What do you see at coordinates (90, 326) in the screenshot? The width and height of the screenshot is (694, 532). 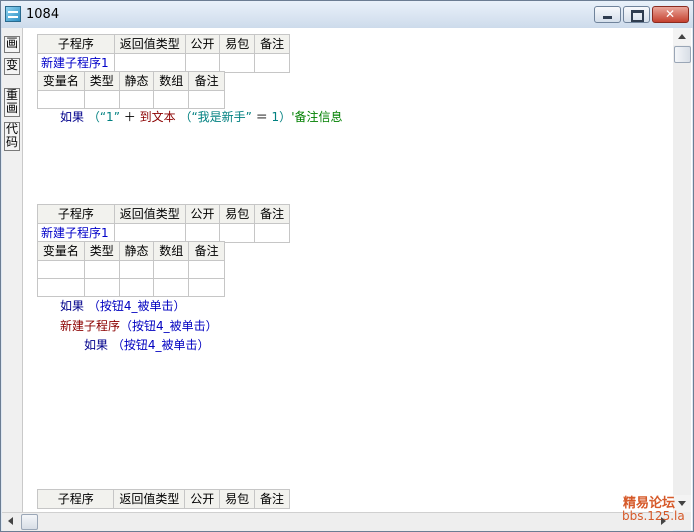 I see `function-name: 新建子程序` at bounding box center [90, 326].